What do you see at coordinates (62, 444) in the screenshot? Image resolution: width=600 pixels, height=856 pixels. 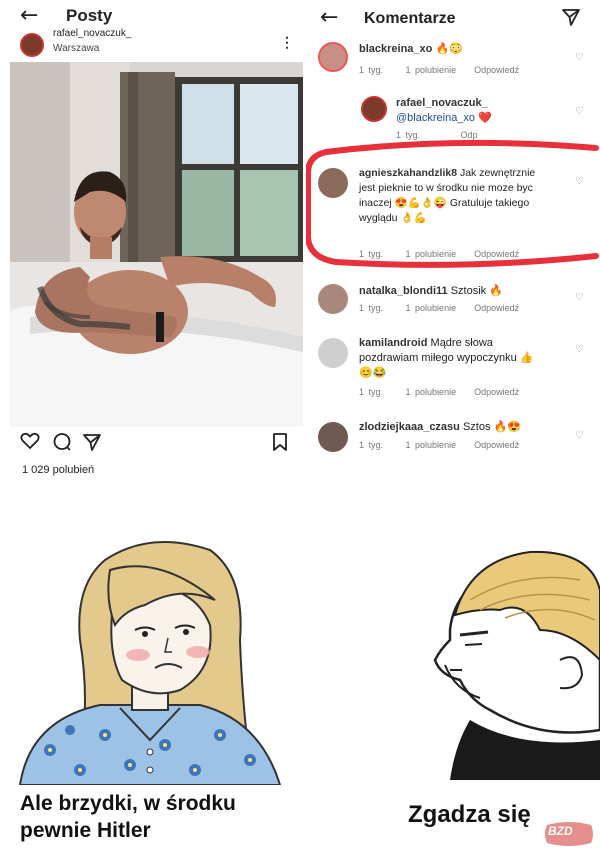 I see `comment-bubble-icon` at bounding box center [62, 444].